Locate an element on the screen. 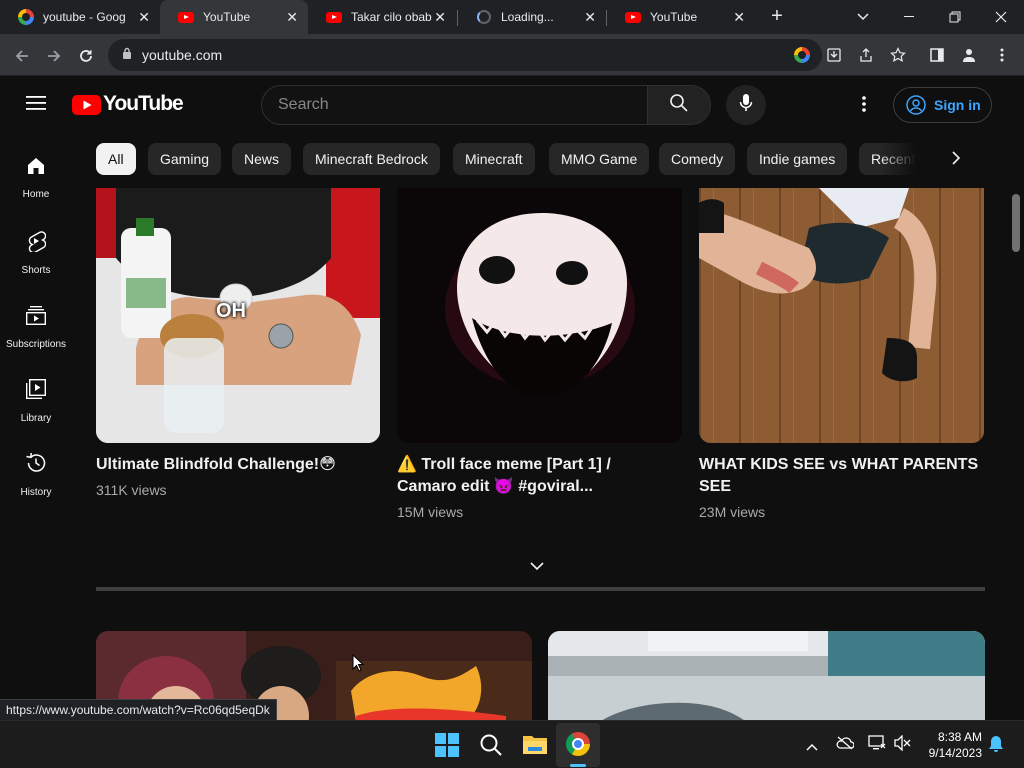  voice-search-button is located at coordinates (746, 105).